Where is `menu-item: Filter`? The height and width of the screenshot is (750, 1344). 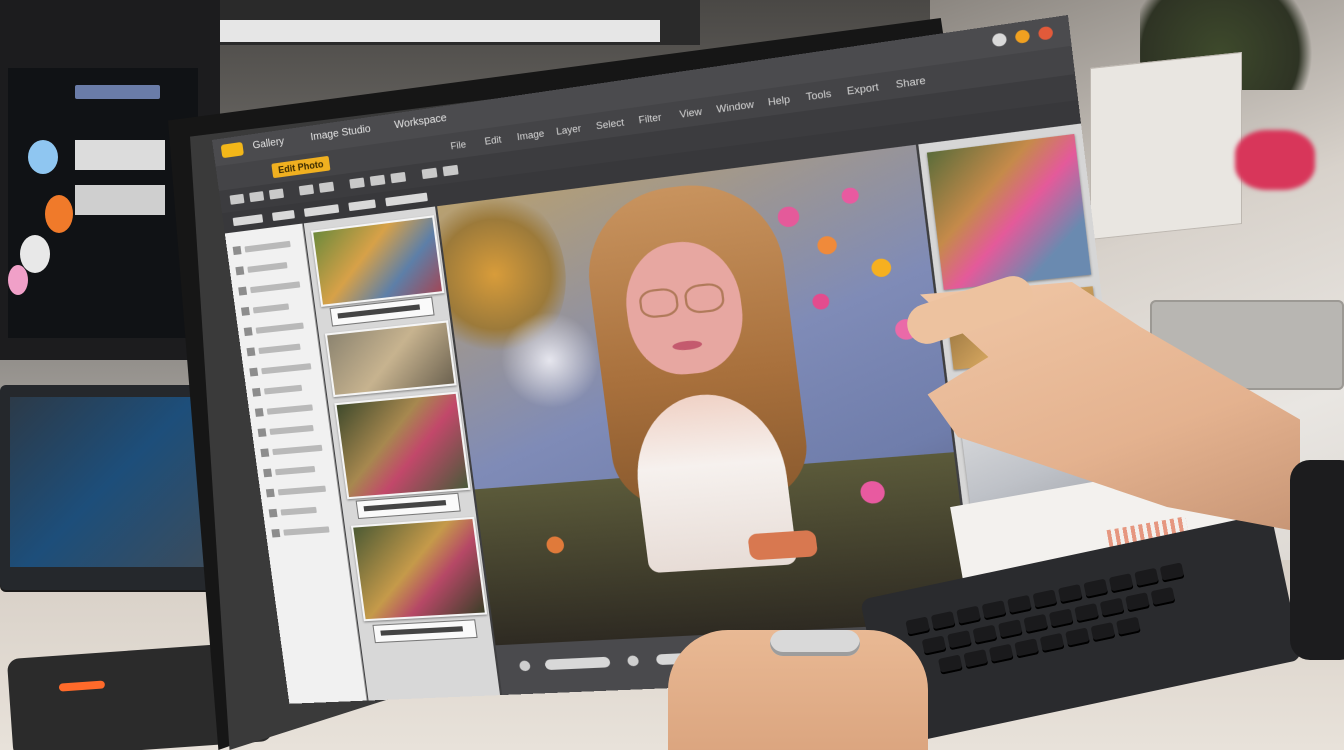 menu-item: Filter is located at coordinates (650, 119).